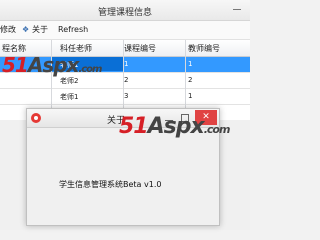 This screenshot has height=240, width=320. Describe the element at coordinates (126, 80) in the screenshot. I see `cell-course-id: 2` at that location.